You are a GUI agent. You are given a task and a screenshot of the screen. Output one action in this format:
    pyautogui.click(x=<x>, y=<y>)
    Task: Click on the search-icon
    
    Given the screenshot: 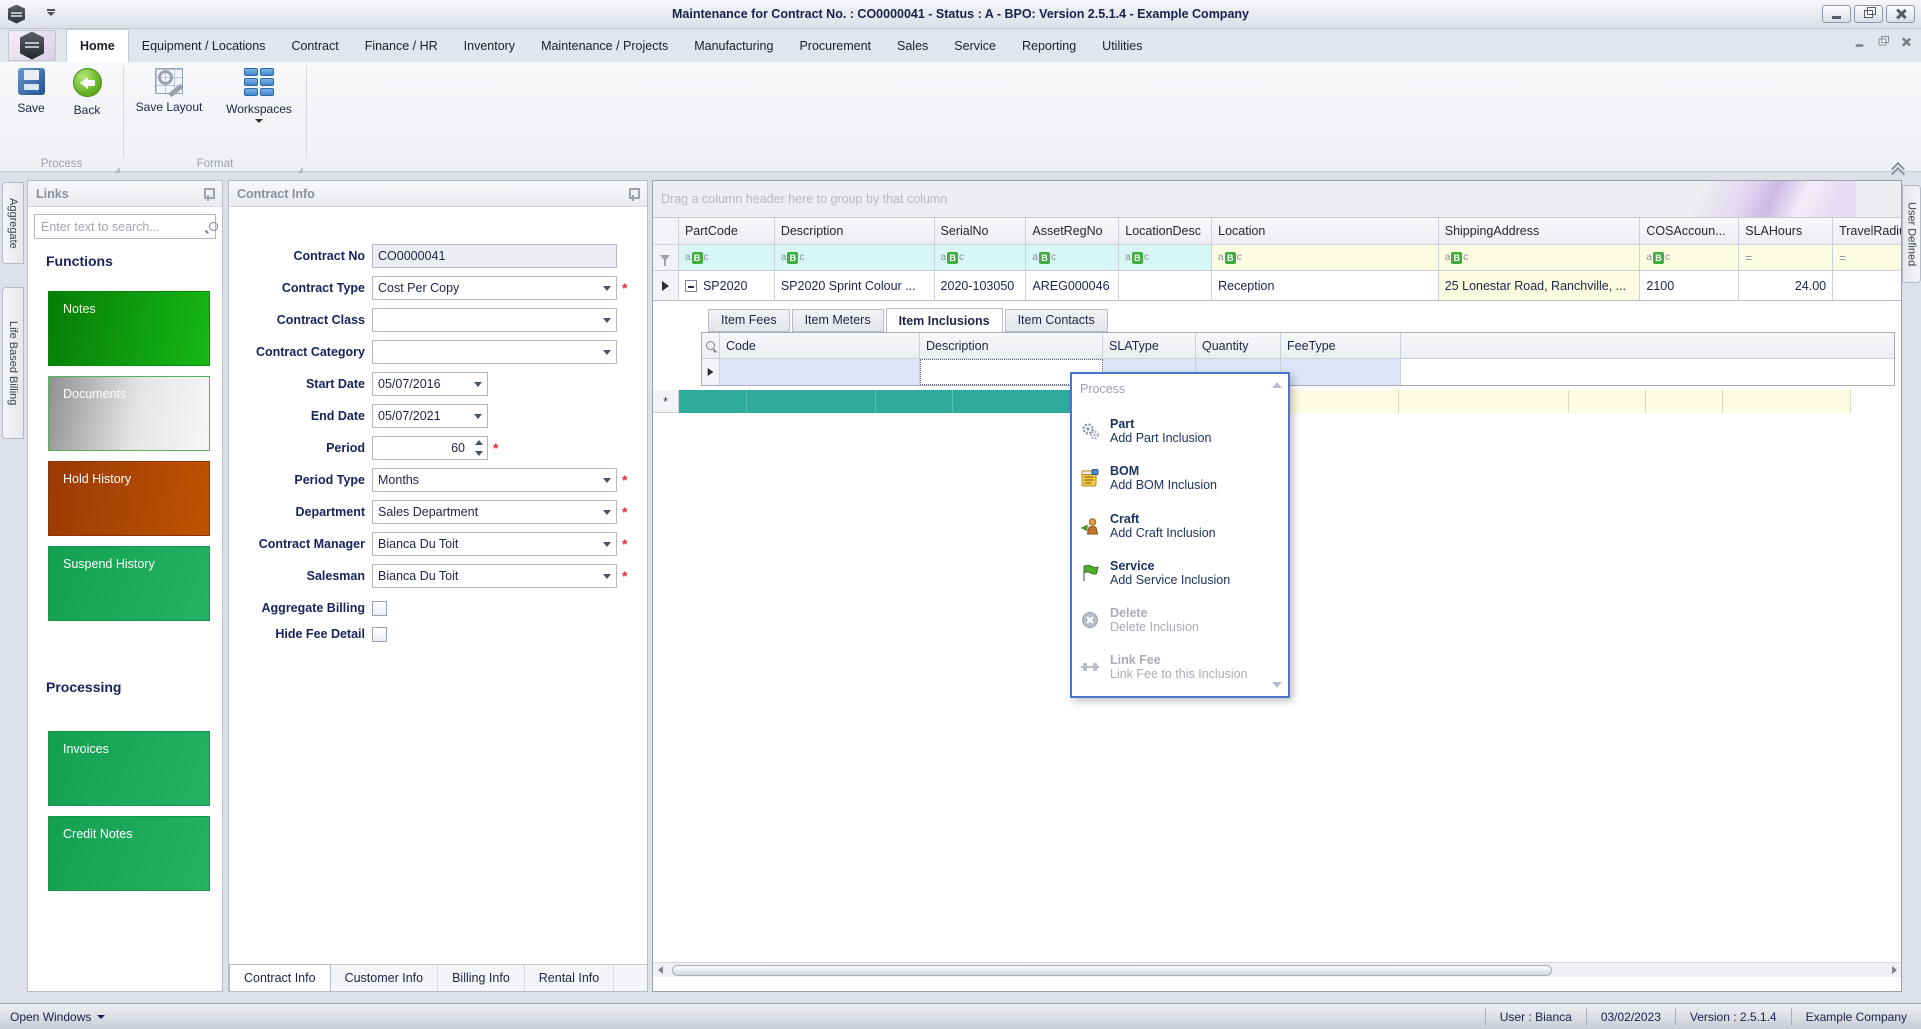 What is the action you would take?
    pyautogui.click(x=213, y=227)
    